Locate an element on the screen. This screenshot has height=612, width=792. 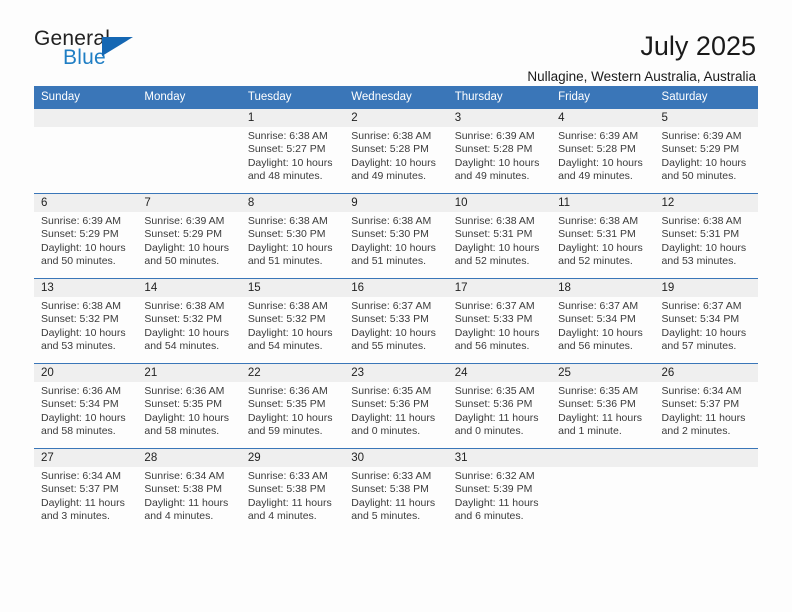
day-25-daylight1: Daylight: 11 hours is located at coordinates (600, 417).